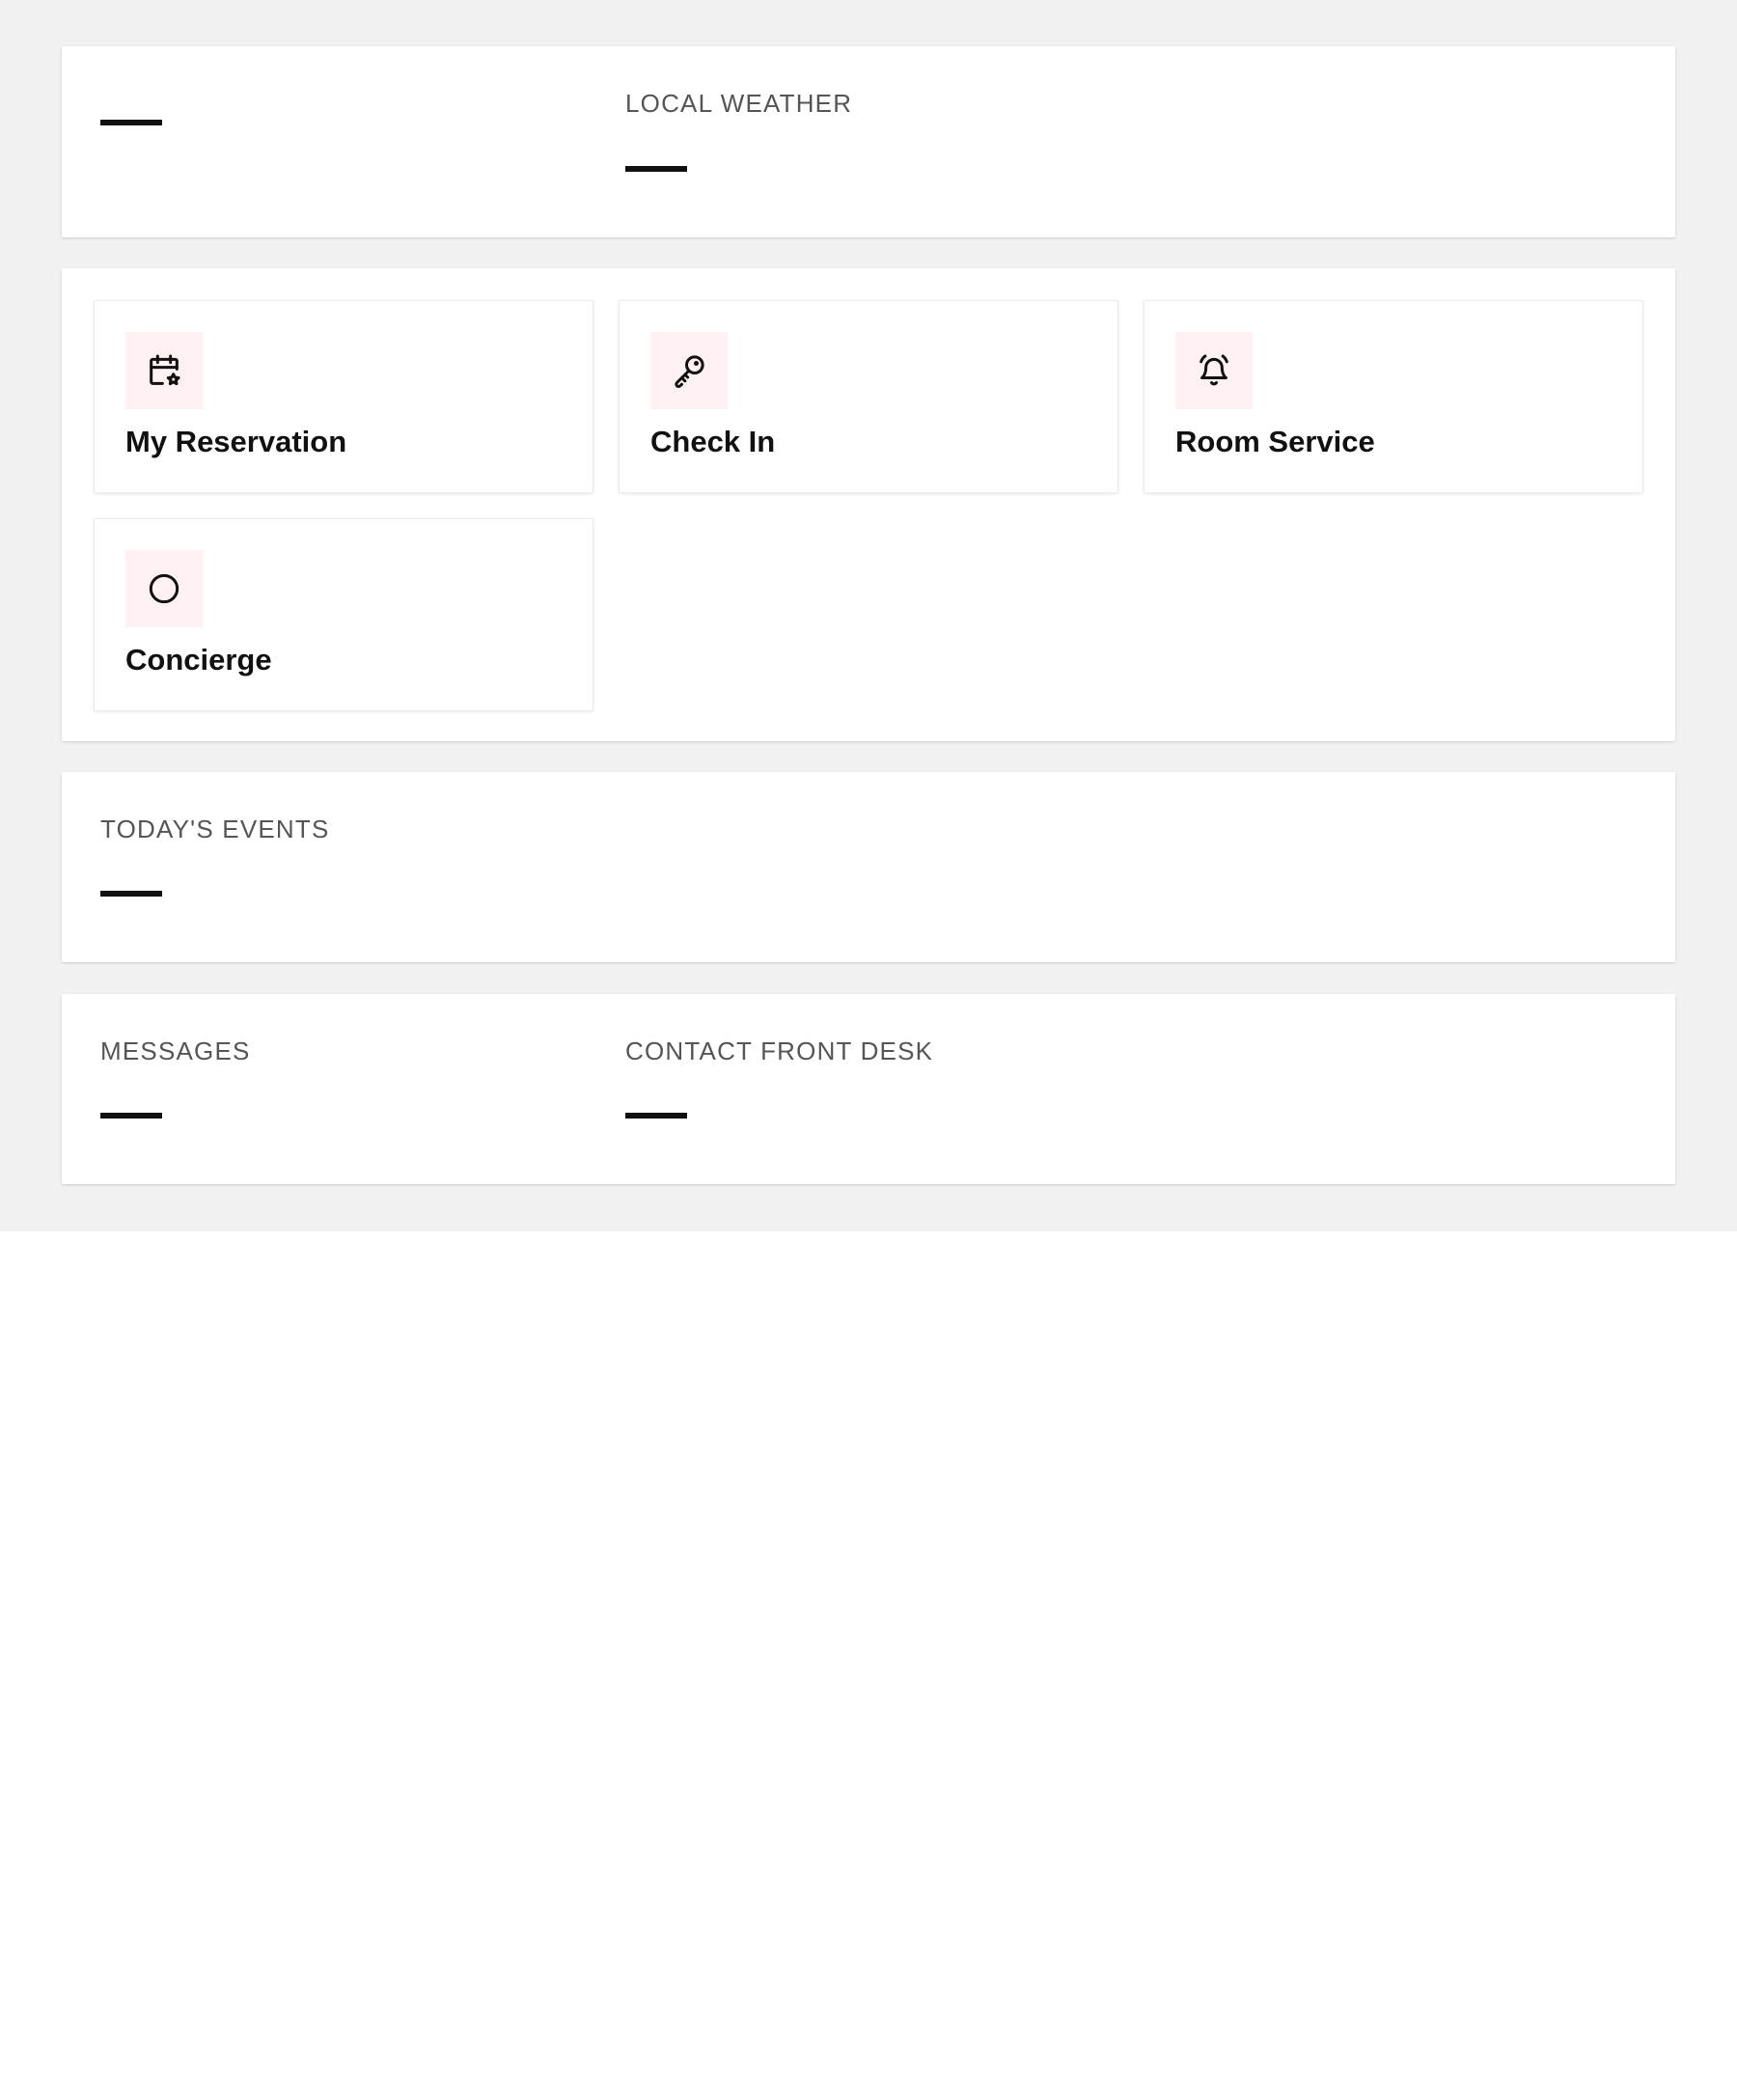 The image size is (1737, 2100). Describe the element at coordinates (198, 660) in the screenshot. I see `concierge-label: Concierge` at that location.